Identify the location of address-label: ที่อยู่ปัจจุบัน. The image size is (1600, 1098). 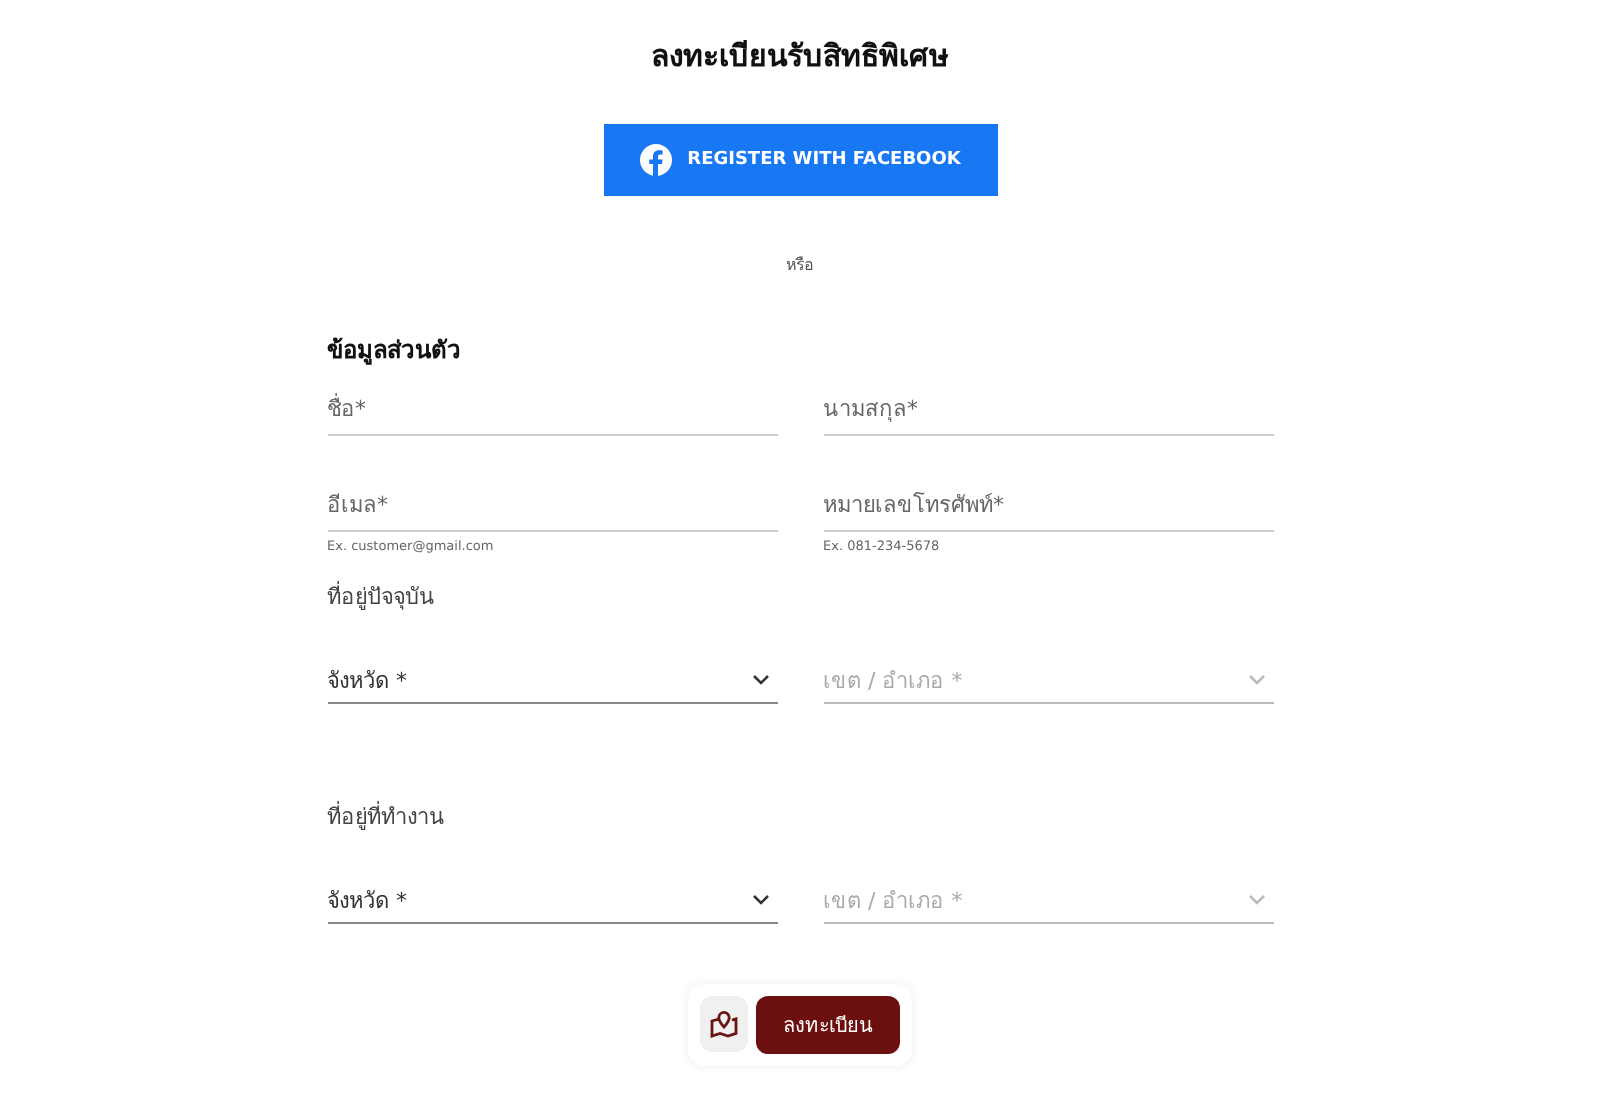
(382, 596).